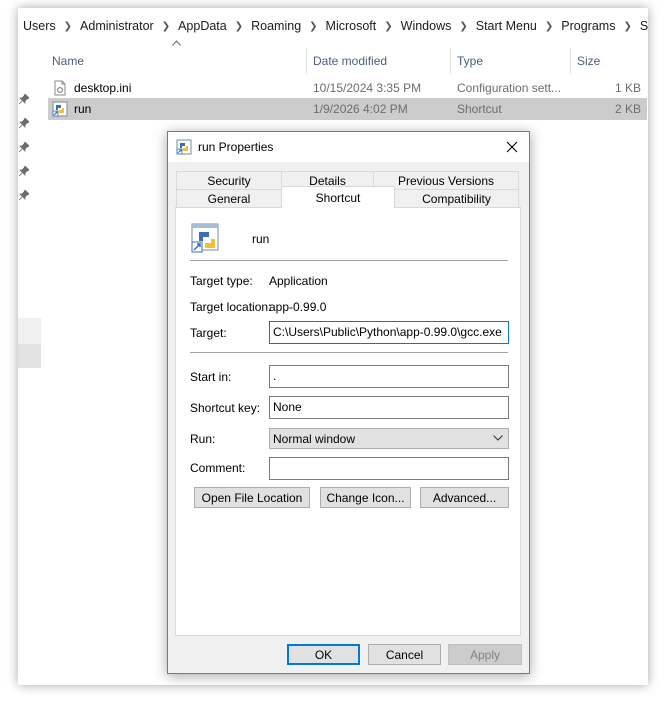 Image resolution: width=666 pixels, height=703 pixels. What do you see at coordinates (389, 376) in the screenshot?
I see `start-in-input: .` at bounding box center [389, 376].